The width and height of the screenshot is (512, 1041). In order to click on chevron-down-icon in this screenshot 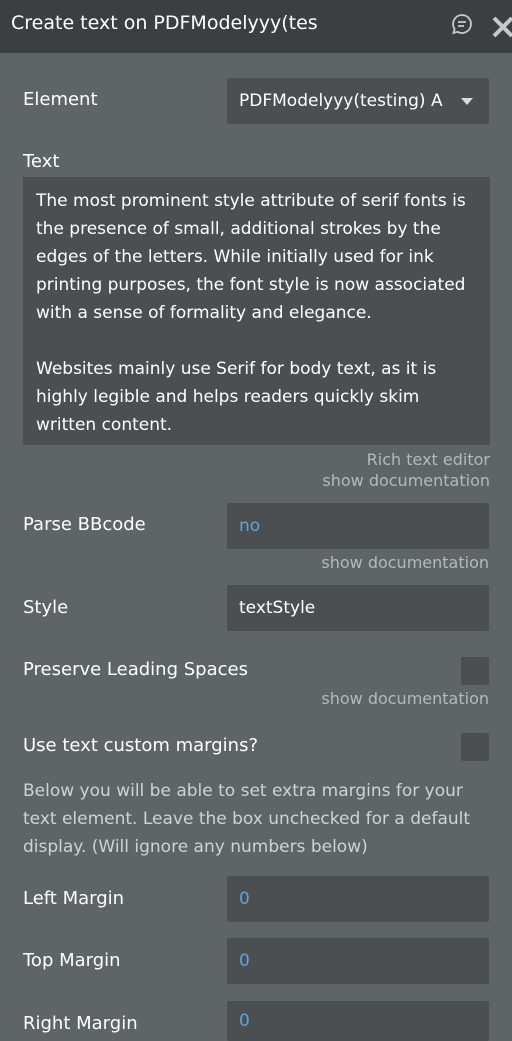, I will do `click(467, 101)`.